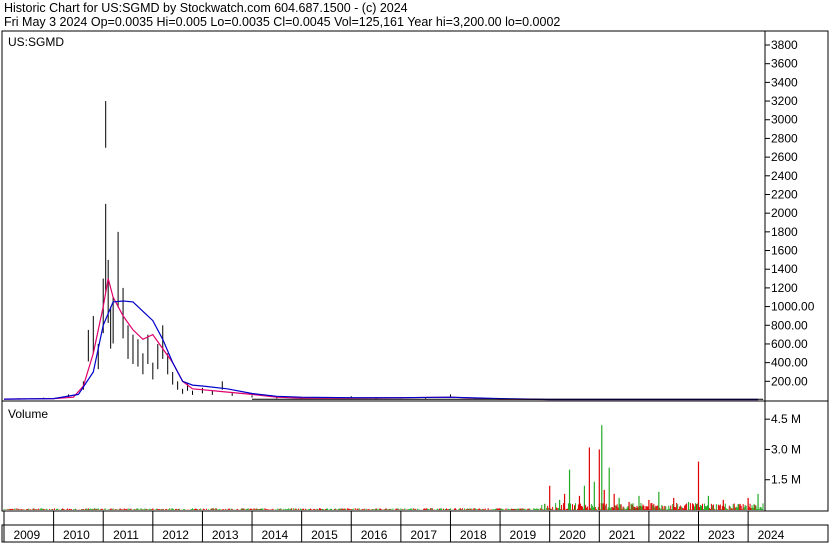  What do you see at coordinates (789, 344) in the screenshot?
I see `price-y-tick-label: 600.00` at bounding box center [789, 344].